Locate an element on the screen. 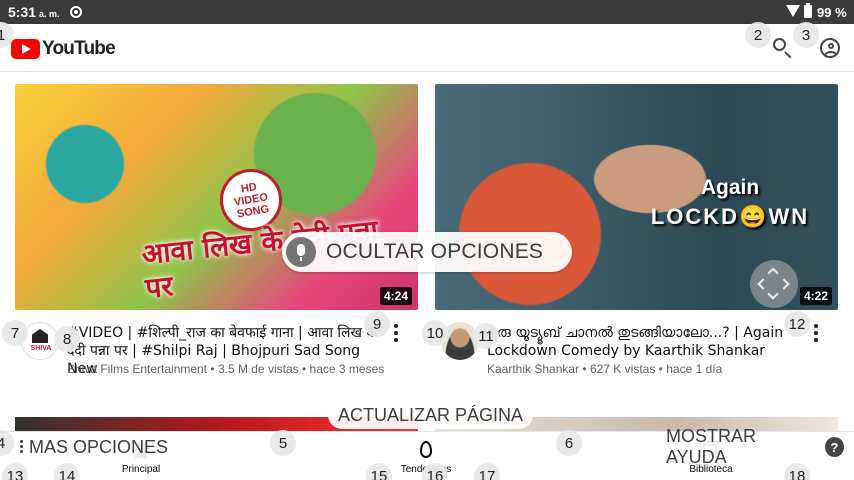 This screenshot has height=480, width=854. show-help-button: MOSTRAR AYUDA ? is located at coordinates (755, 446).